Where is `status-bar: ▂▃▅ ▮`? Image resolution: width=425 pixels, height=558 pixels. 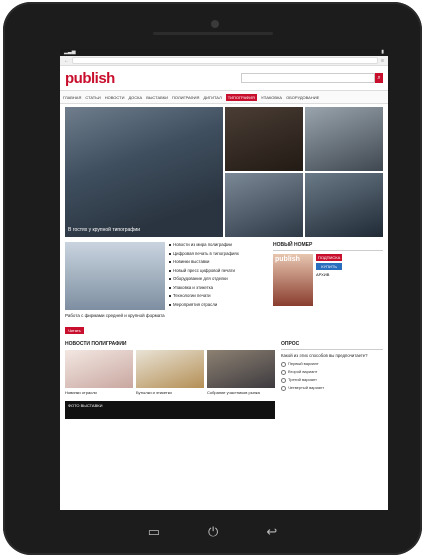
status-bar: ▂▃▅ ▮ is located at coordinates (224, 52).